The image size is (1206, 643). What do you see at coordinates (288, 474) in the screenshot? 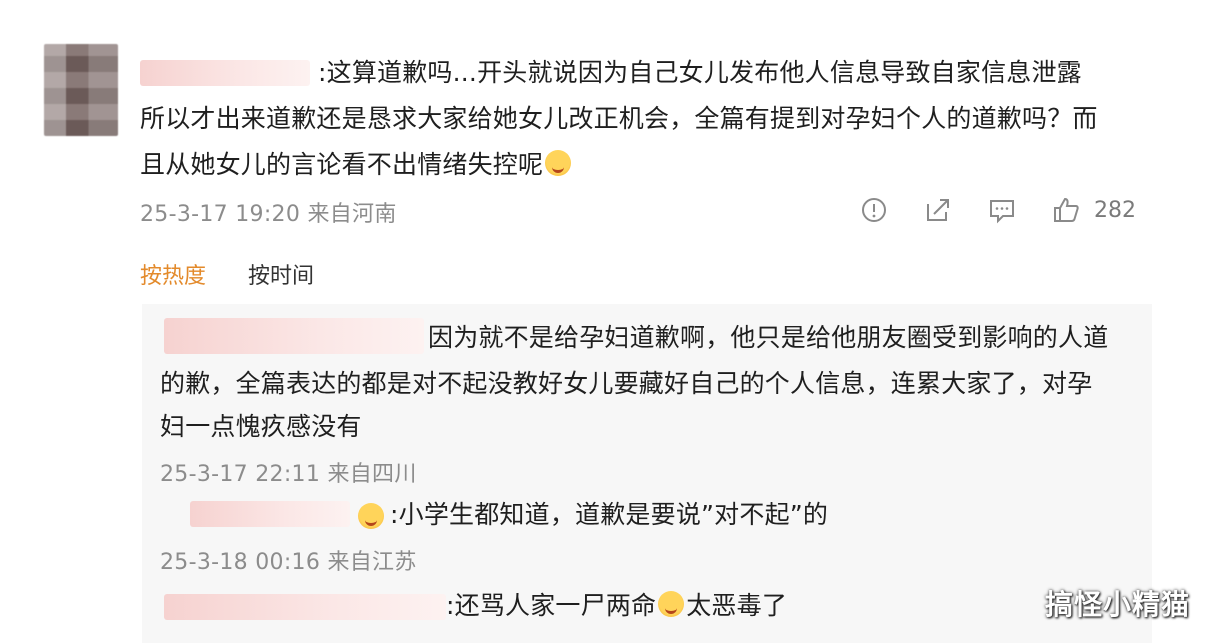
I see `reply-meta: 25-3-17 22:11 来自四川` at bounding box center [288, 474].